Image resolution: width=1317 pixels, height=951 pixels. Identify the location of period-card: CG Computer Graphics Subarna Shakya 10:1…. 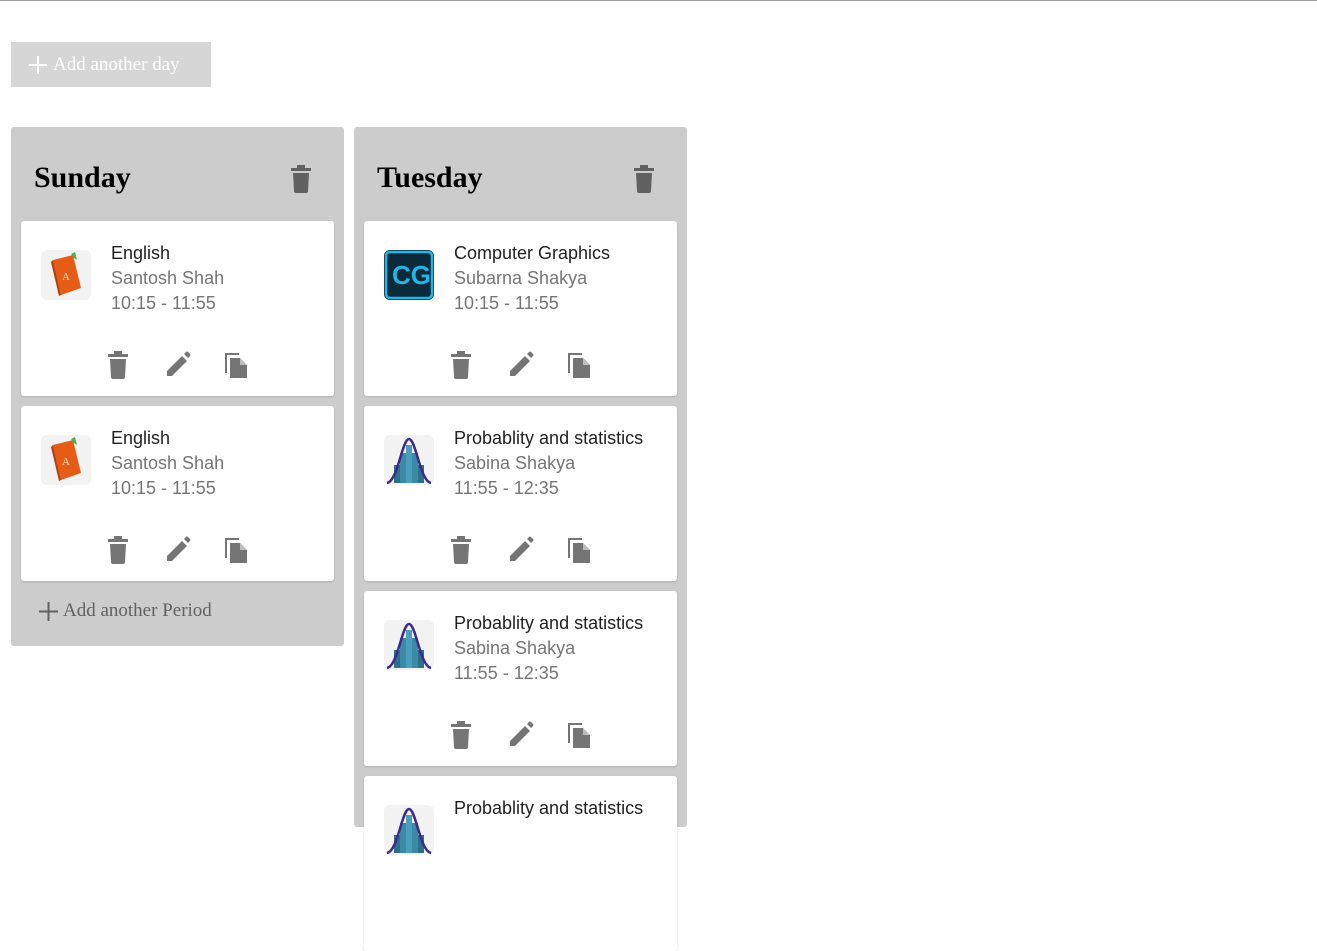
(520, 308).